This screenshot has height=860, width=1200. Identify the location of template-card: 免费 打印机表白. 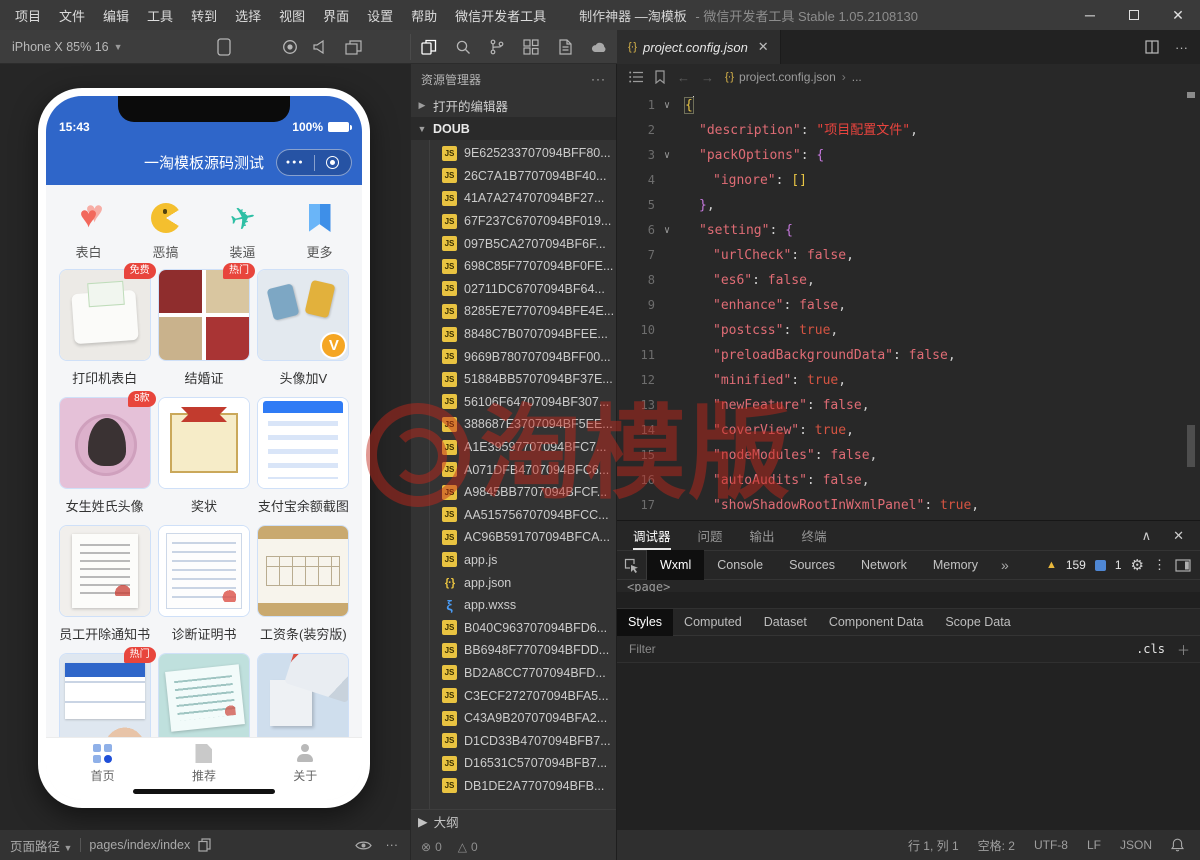
(106, 327).